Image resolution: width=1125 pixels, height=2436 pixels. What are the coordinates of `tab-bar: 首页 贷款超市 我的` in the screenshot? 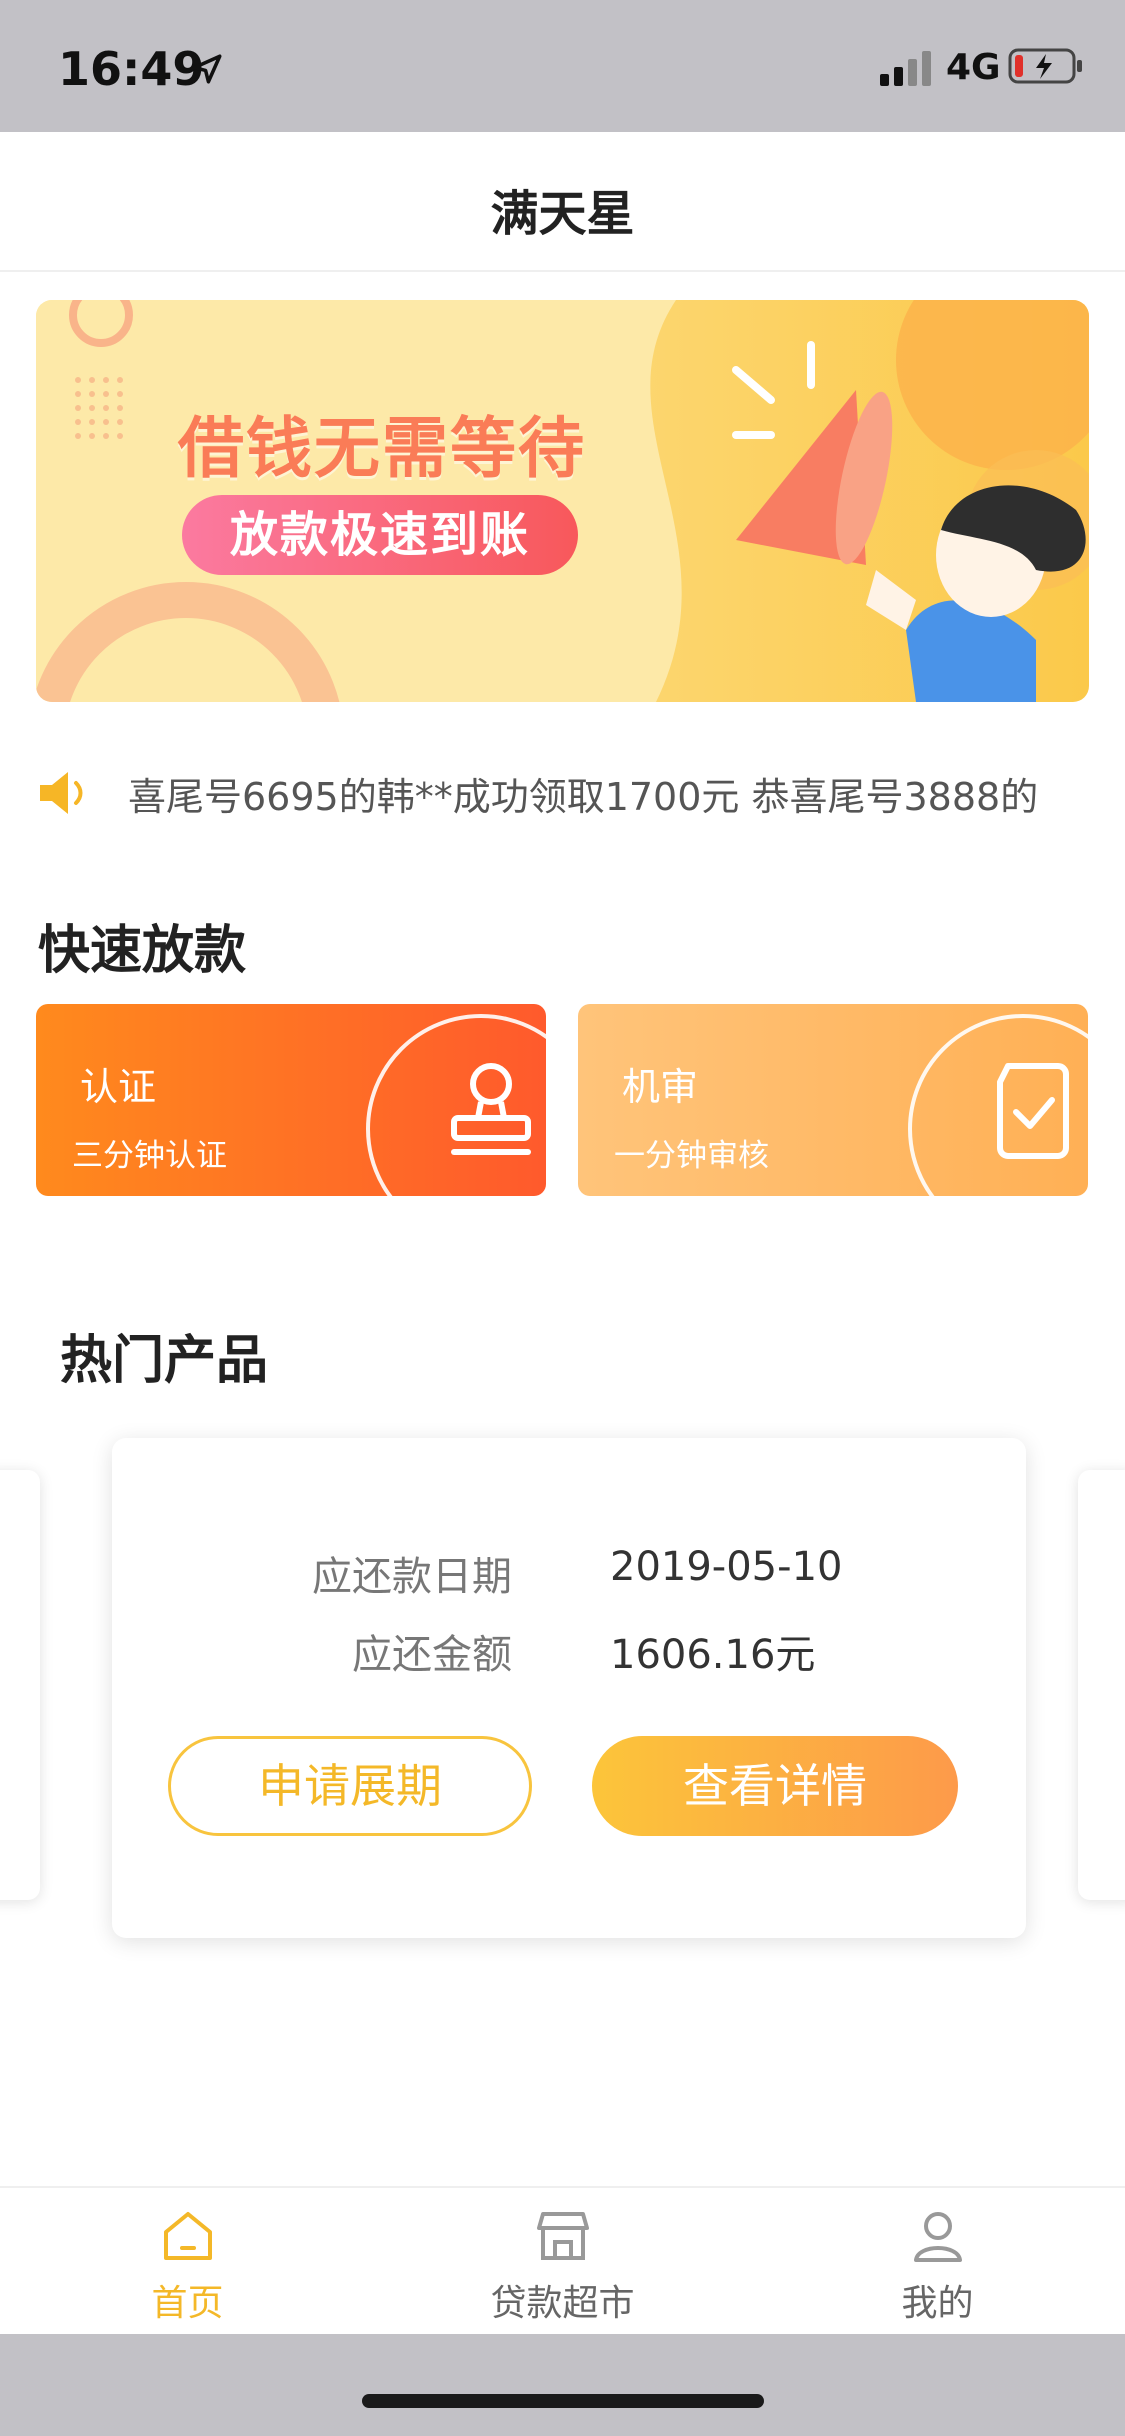 It's located at (562, 2260).